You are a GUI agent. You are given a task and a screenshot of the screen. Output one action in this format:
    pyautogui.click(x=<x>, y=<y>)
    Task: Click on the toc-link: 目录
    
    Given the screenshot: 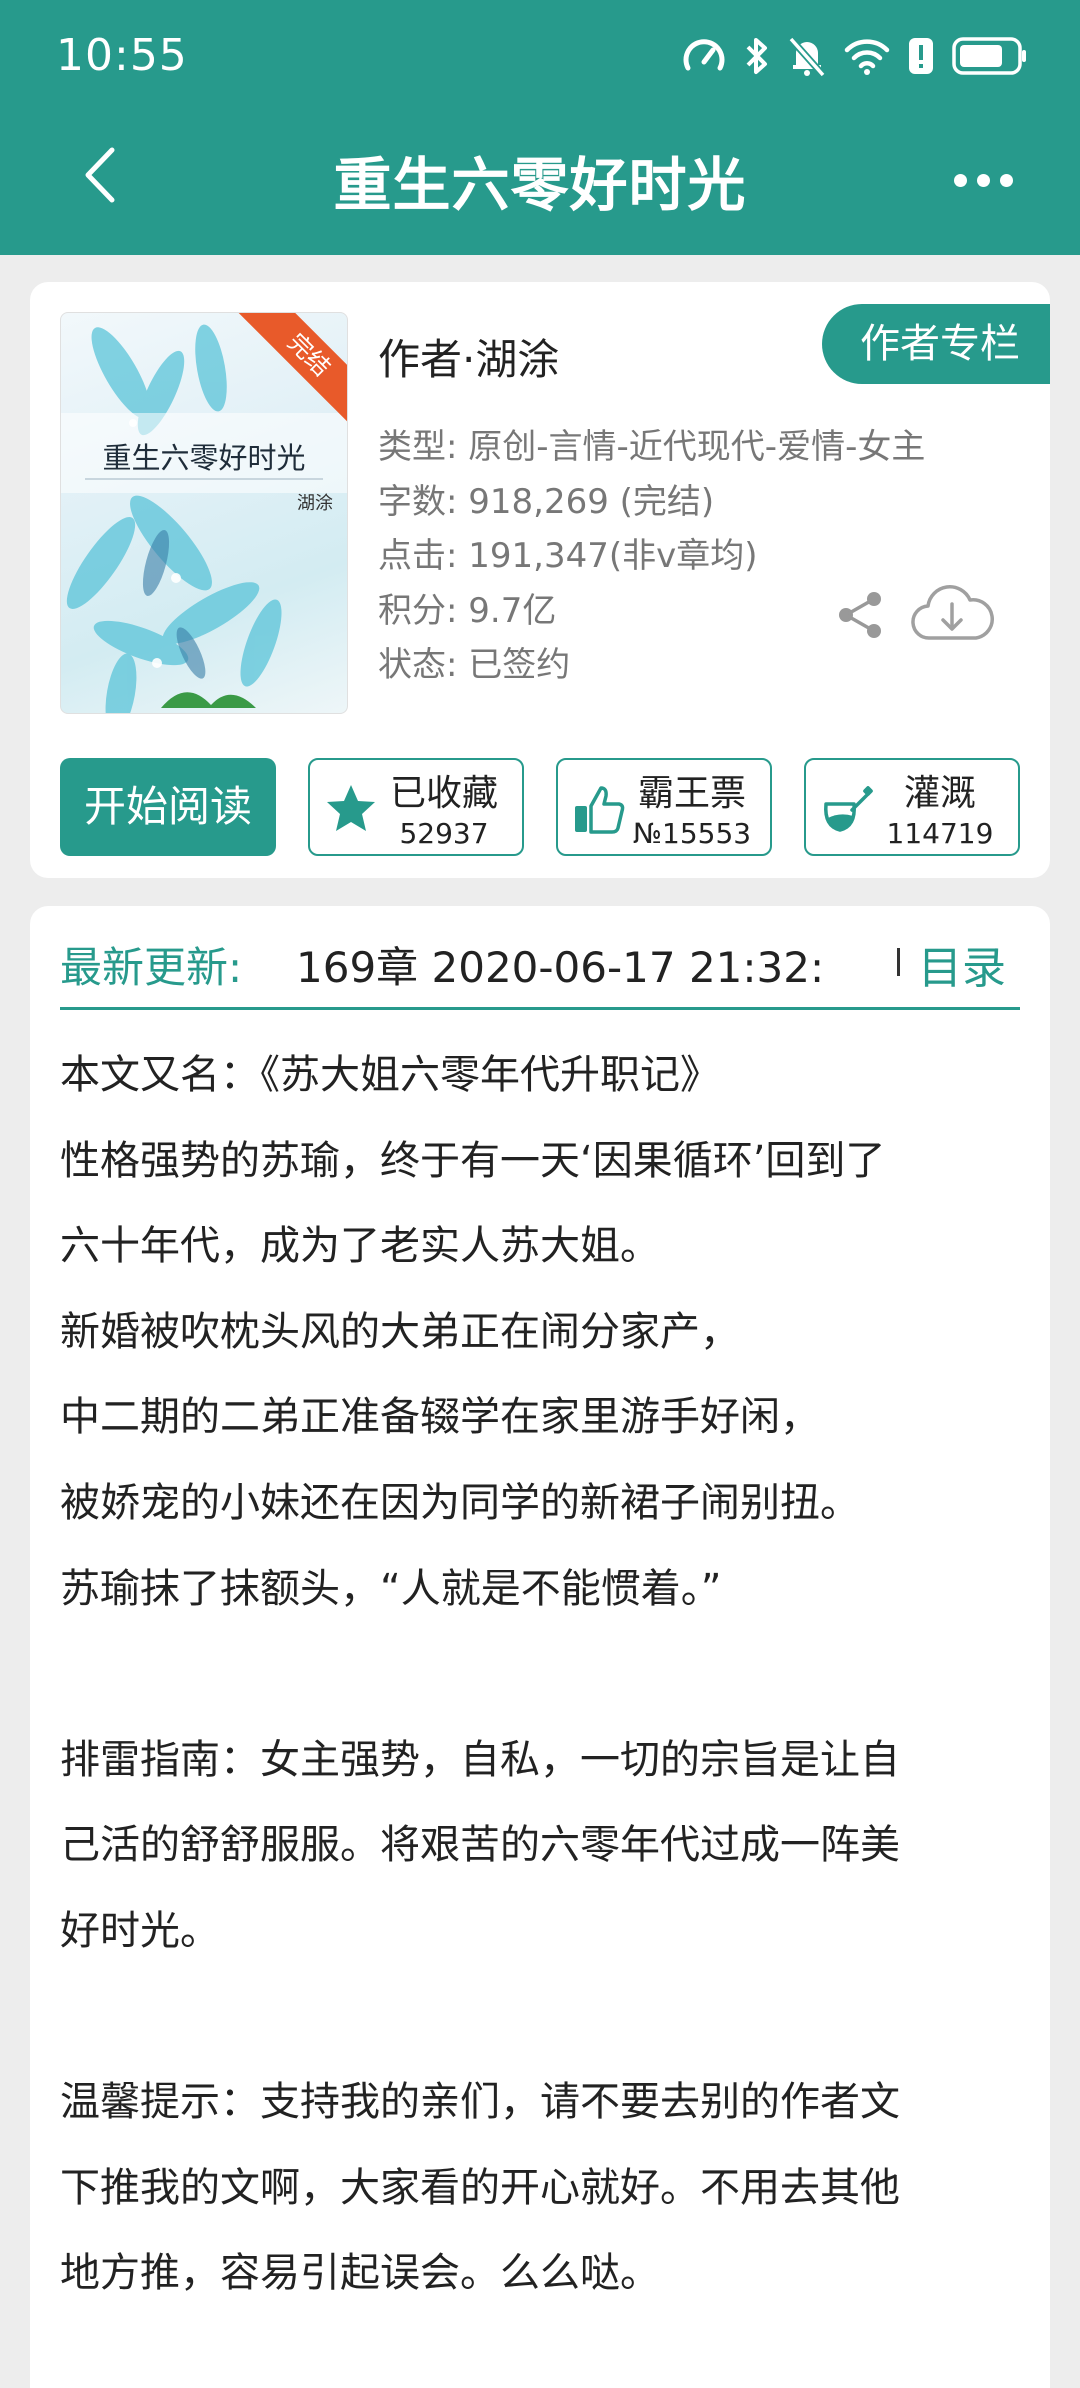 What is the action you would take?
    pyautogui.click(x=962, y=964)
    